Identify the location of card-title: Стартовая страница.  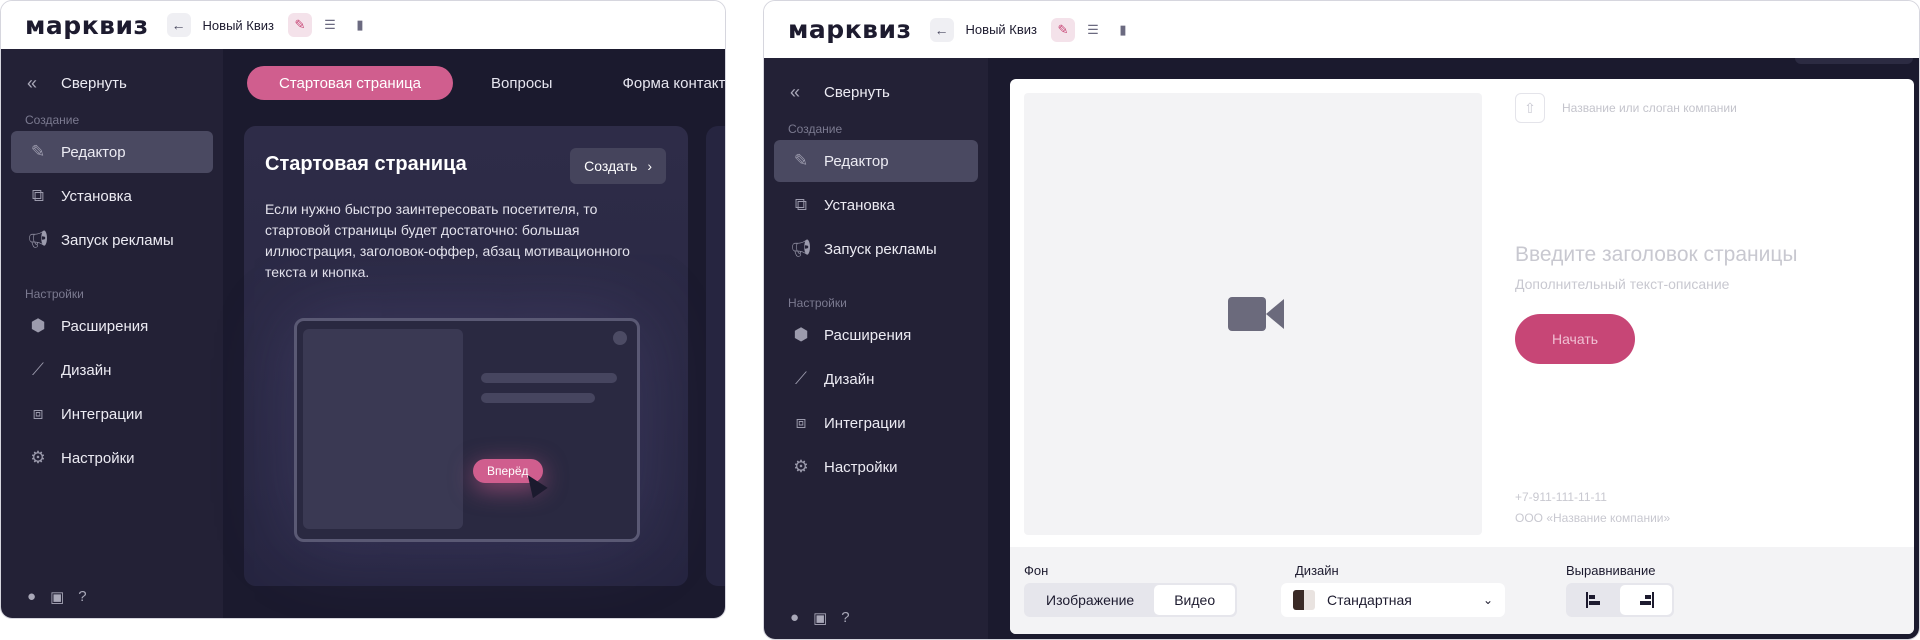
(366, 164).